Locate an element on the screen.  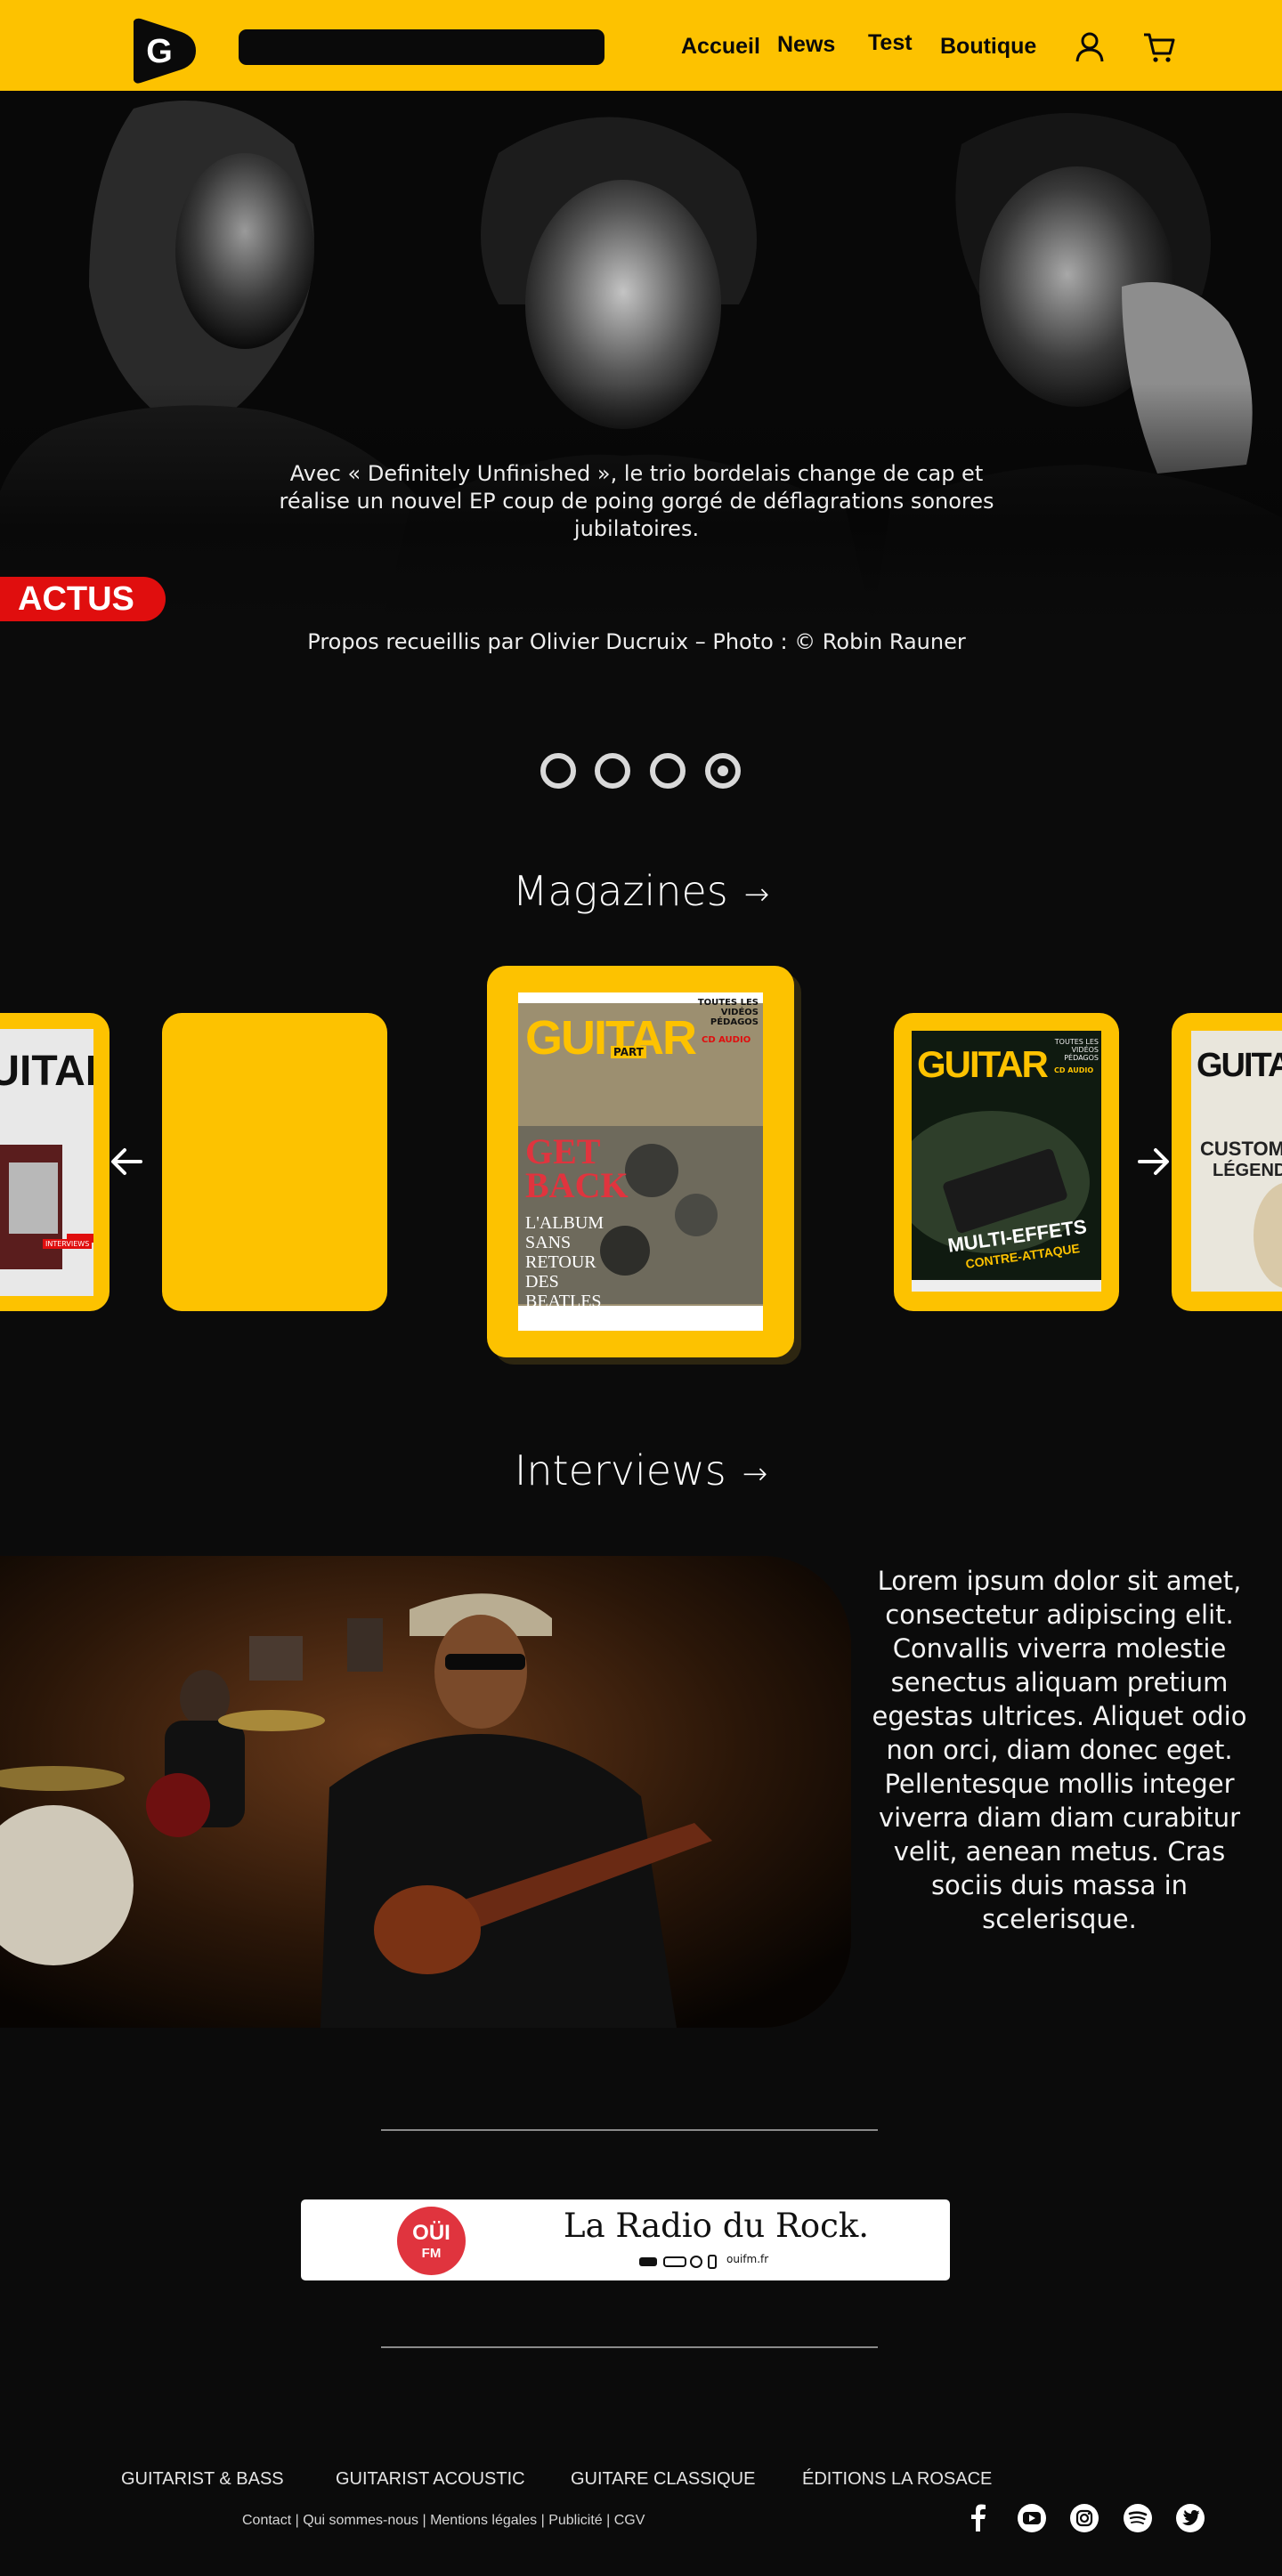
slider-dots is located at coordinates (641, 771).